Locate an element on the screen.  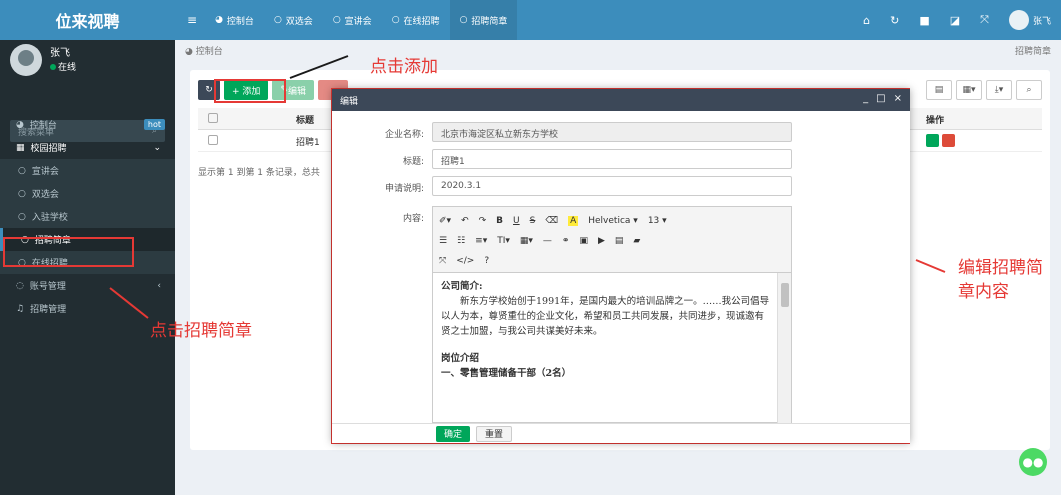
font-size-select: 13 ▾ is located at coordinates (657, 221).